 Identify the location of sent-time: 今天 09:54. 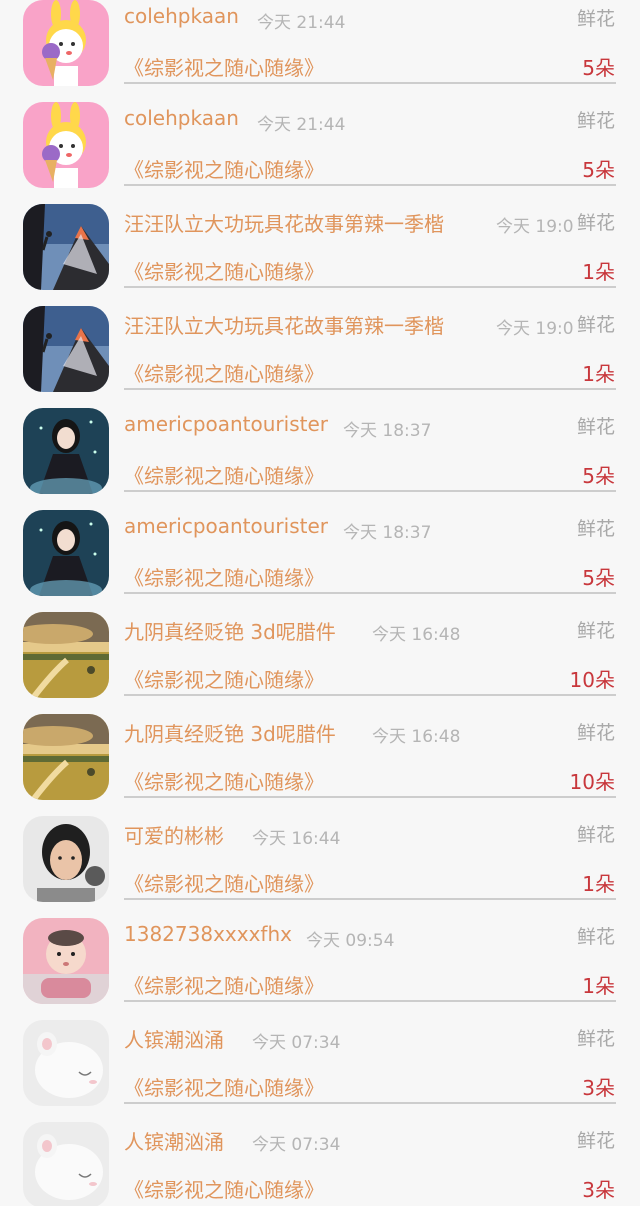
(350, 941).